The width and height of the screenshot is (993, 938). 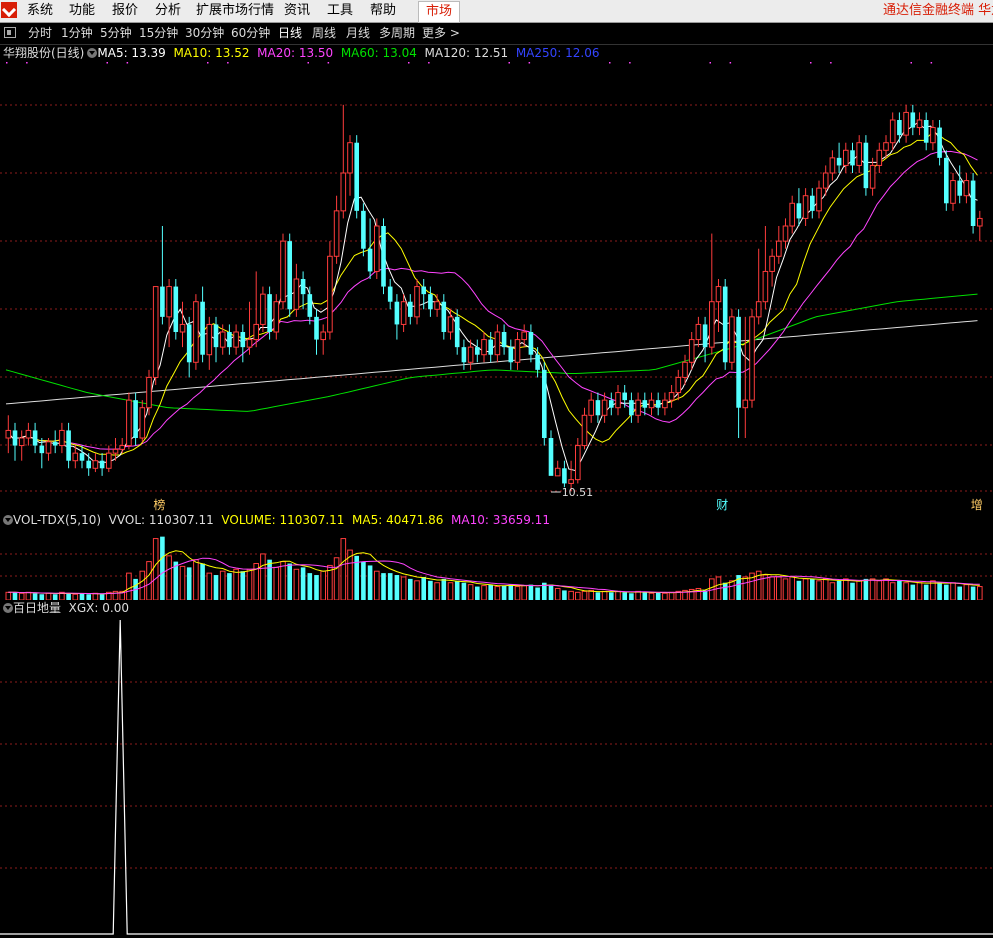 I want to click on volume-chart, so click(x=496, y=564).